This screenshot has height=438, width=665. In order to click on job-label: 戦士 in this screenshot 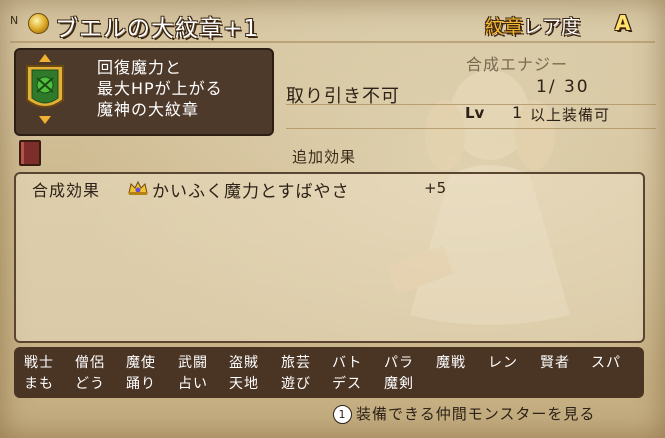, I will do `click(39, 363)`.